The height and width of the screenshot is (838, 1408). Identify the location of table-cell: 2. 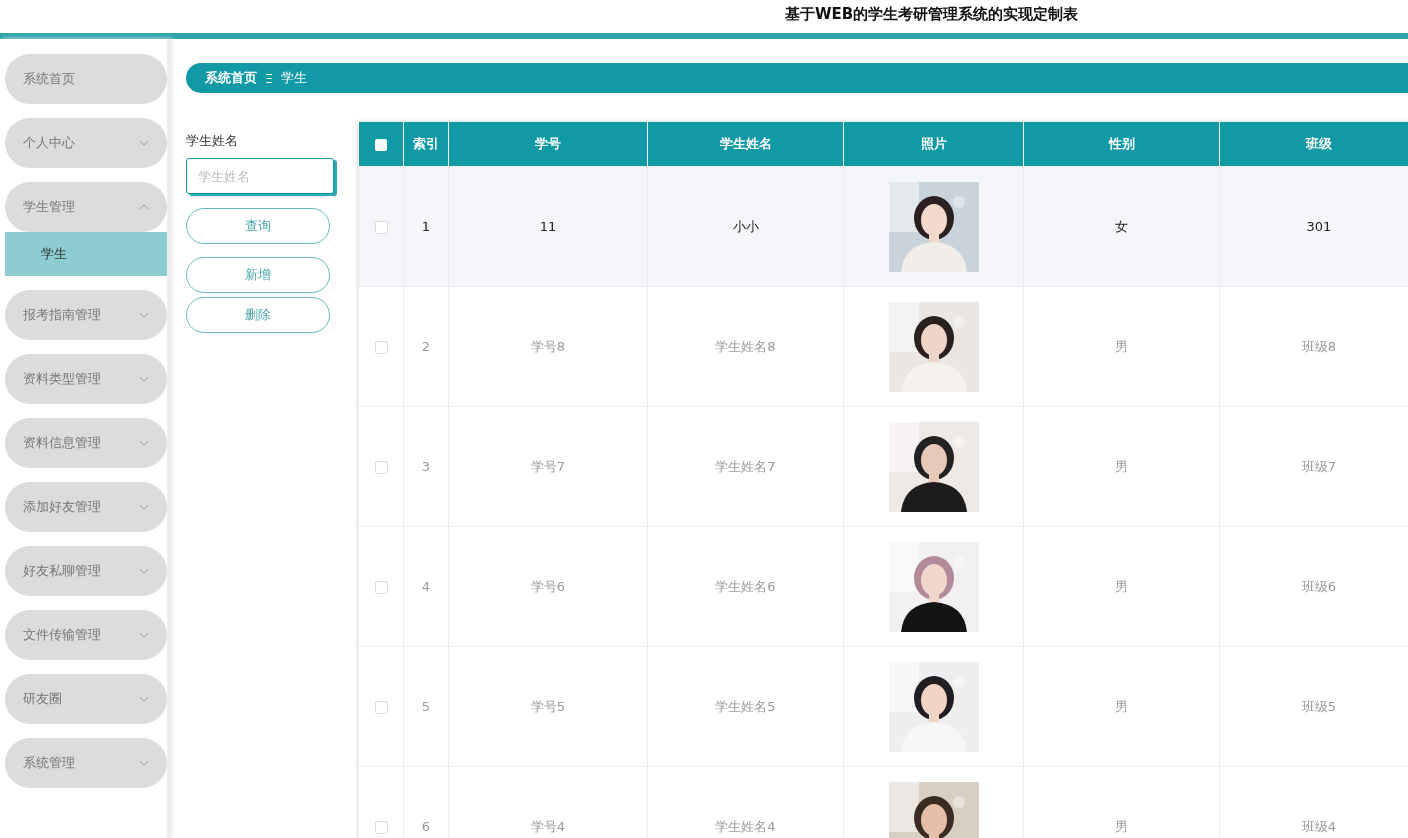
(426, 346).